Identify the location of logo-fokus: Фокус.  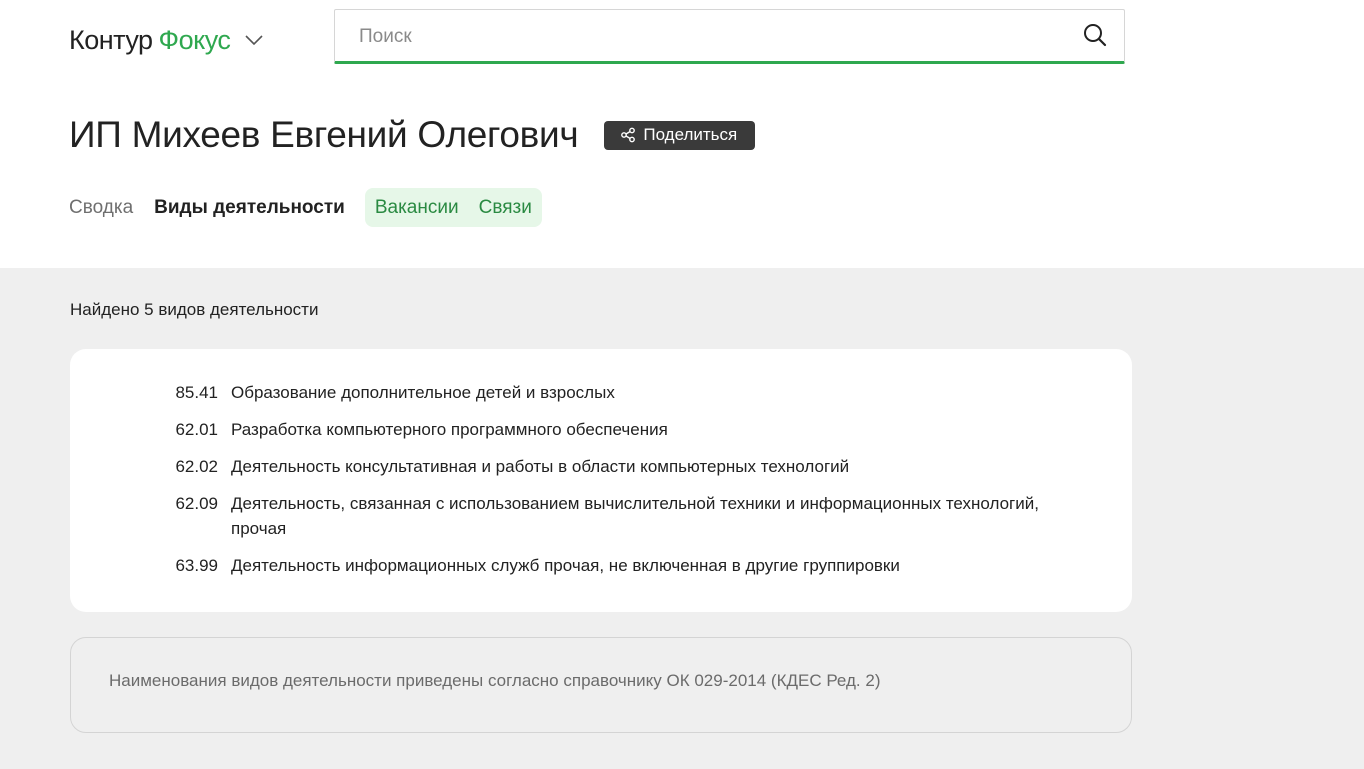
(194, 39).